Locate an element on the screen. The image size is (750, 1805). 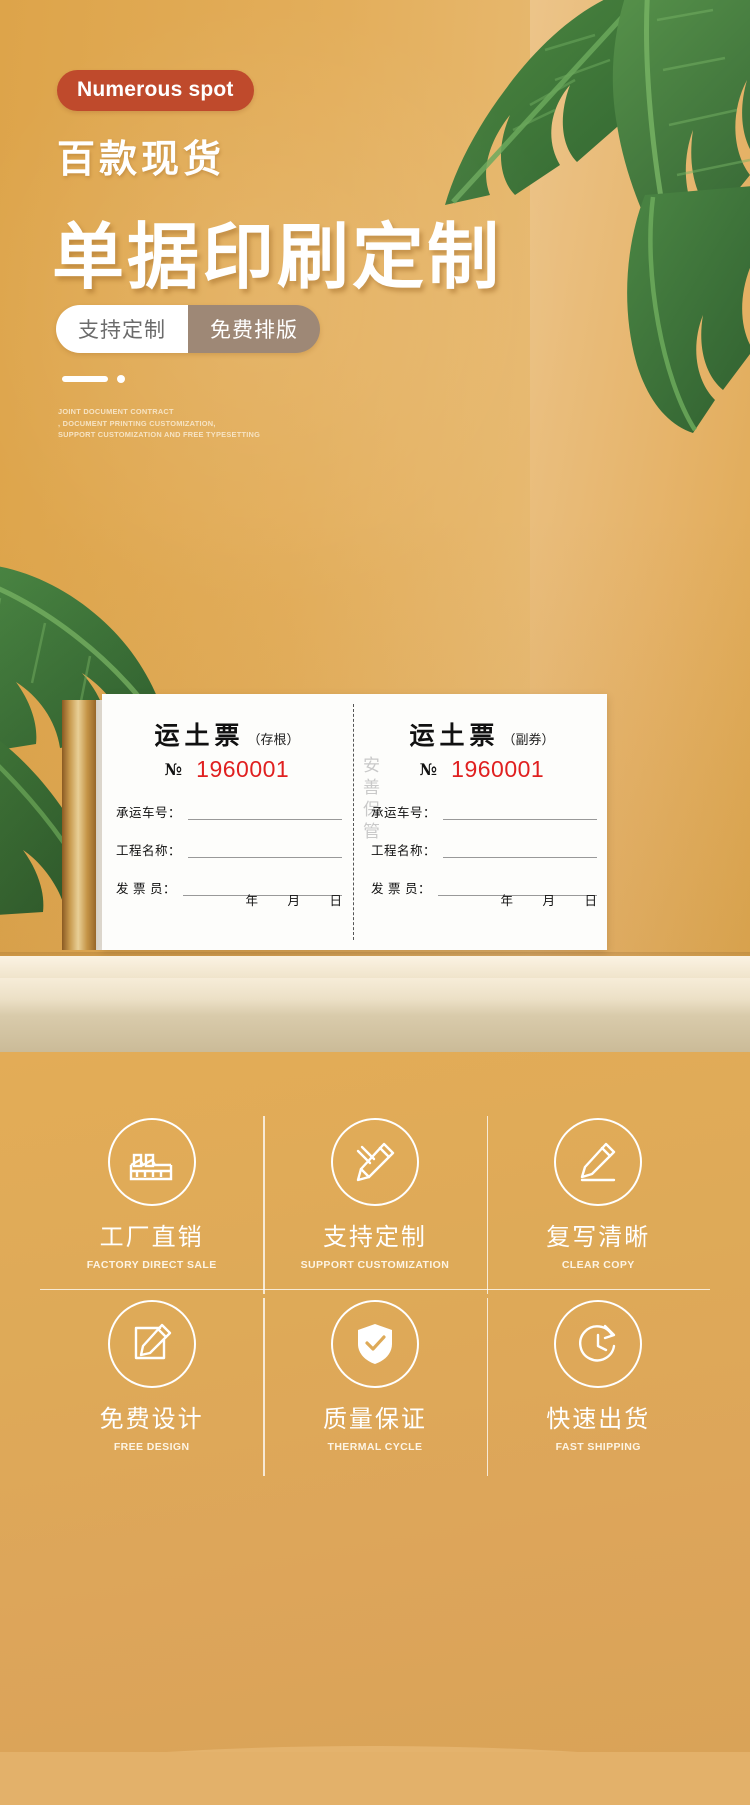
ticket-left-field-row-2: 工程名称： is located at coordinates (229, 847).